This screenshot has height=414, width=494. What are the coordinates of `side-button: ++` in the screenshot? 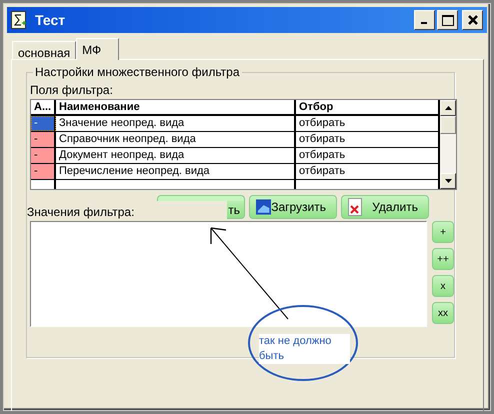 It's located at (443, 259).